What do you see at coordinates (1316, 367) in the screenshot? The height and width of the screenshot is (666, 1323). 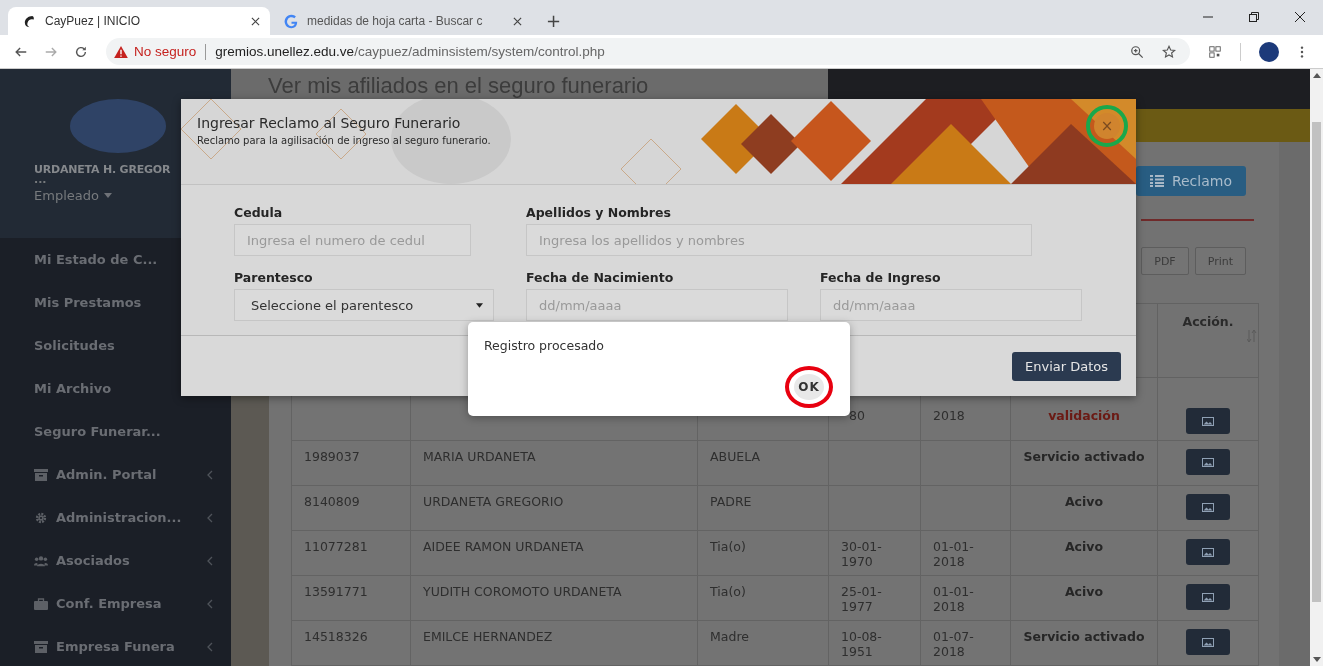 I see `scrollbar` at bounding box center [1316, 367].